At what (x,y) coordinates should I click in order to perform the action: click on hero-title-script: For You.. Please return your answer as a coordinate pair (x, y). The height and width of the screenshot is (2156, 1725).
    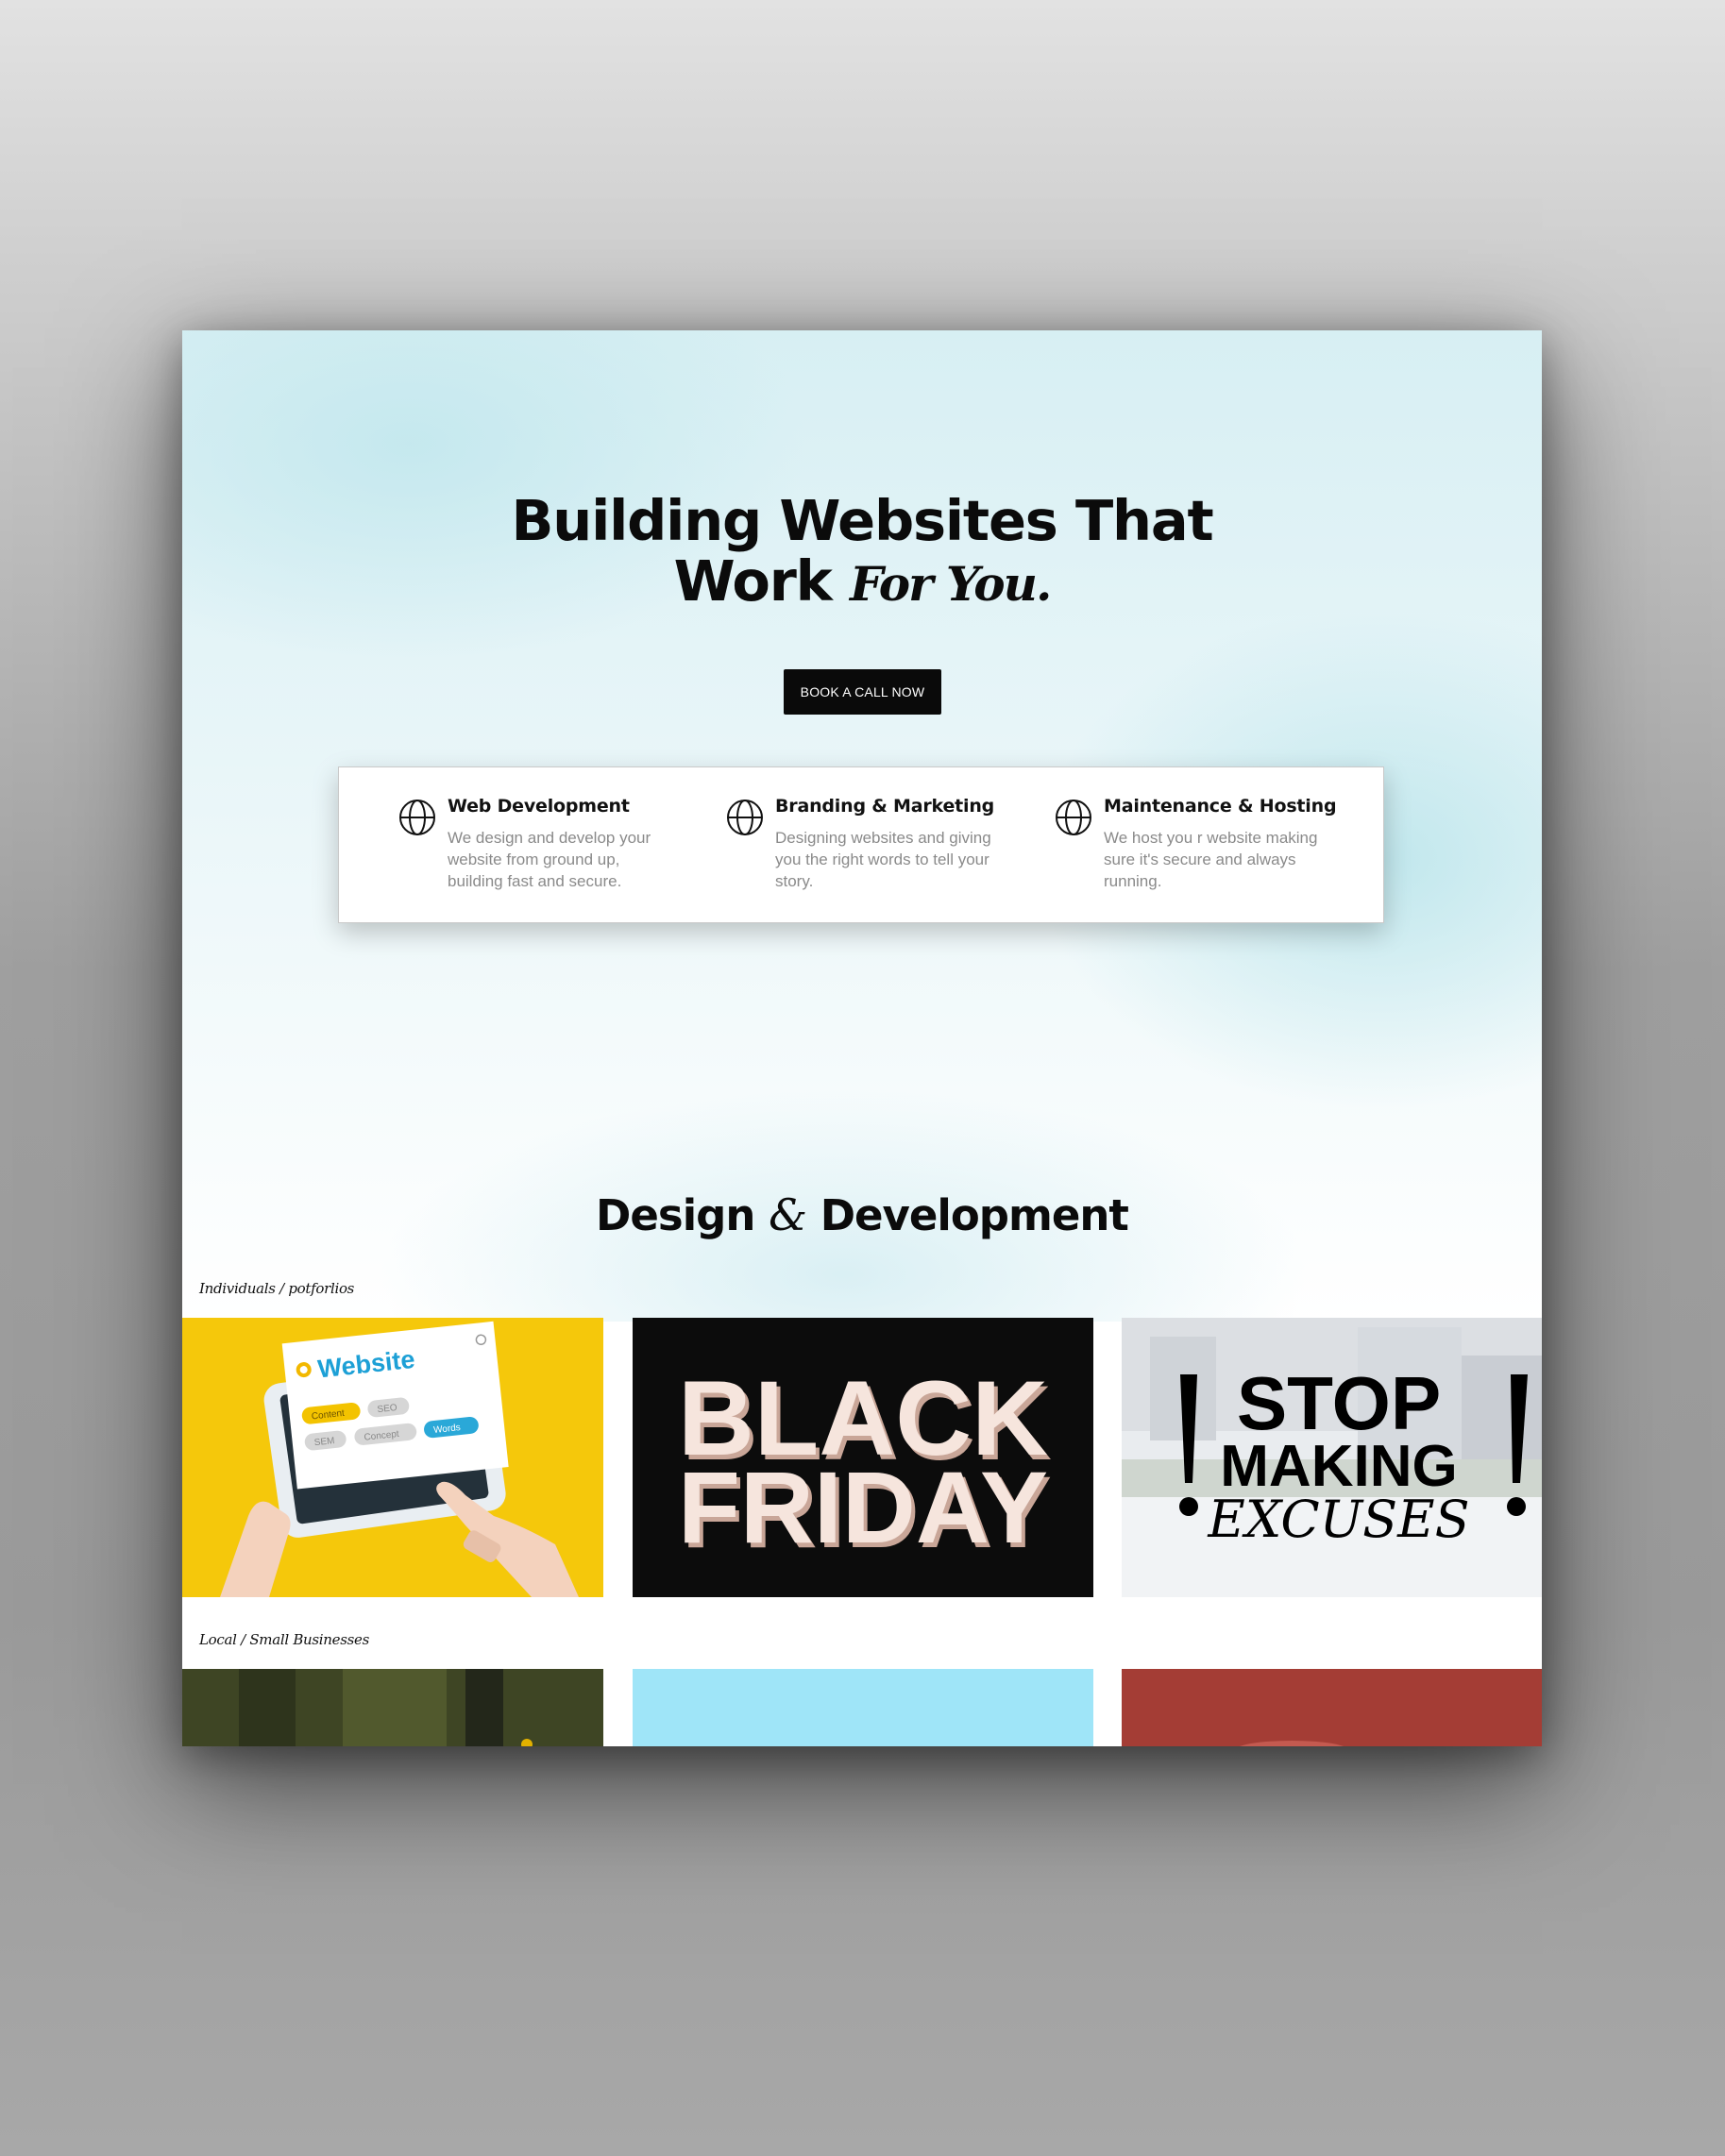
    Looking at the image, I should click on (951, 584).